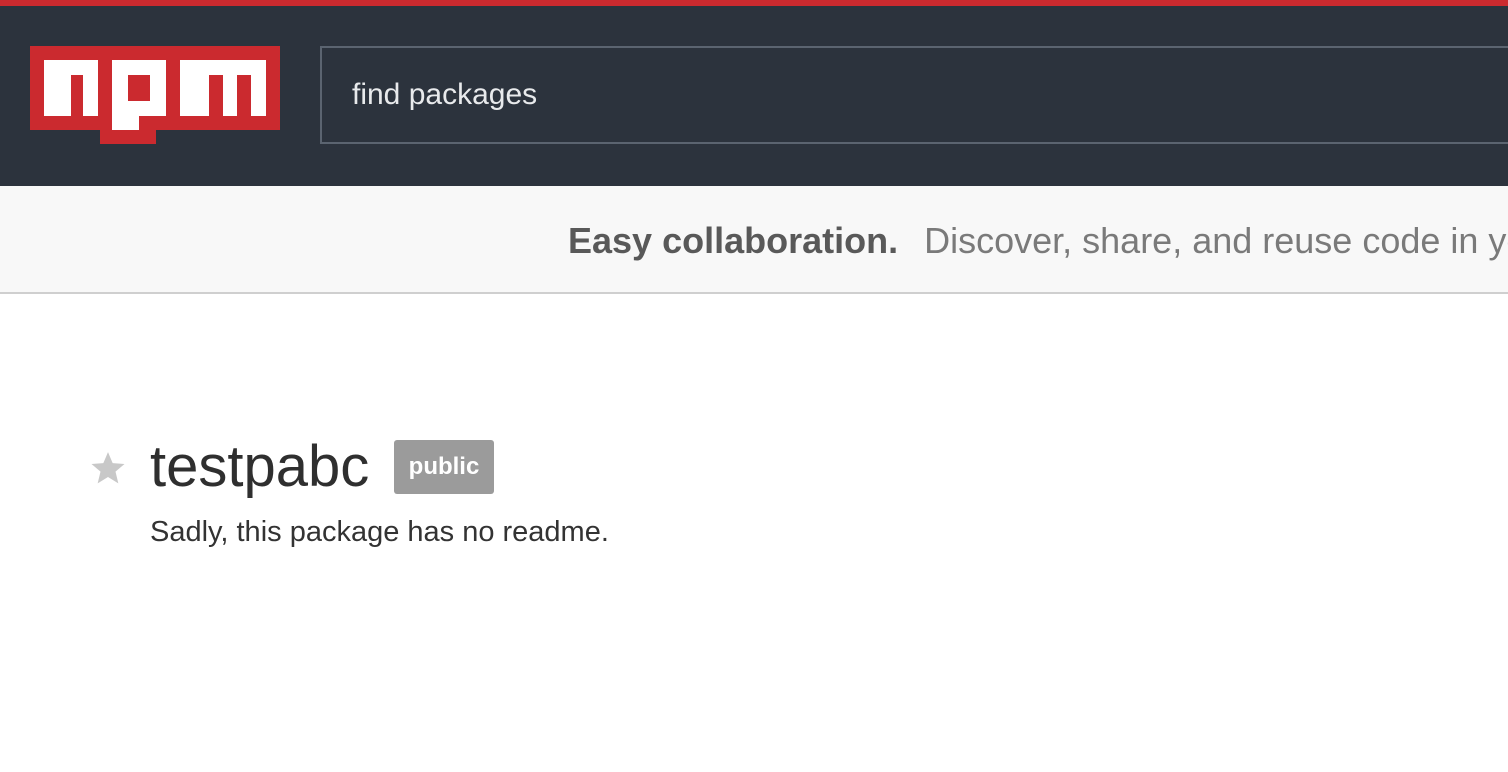  Describe the element at coordinates (379, 532) in the screenshot. I see `readme-message: Sadly, this package has no readme.` at that location.